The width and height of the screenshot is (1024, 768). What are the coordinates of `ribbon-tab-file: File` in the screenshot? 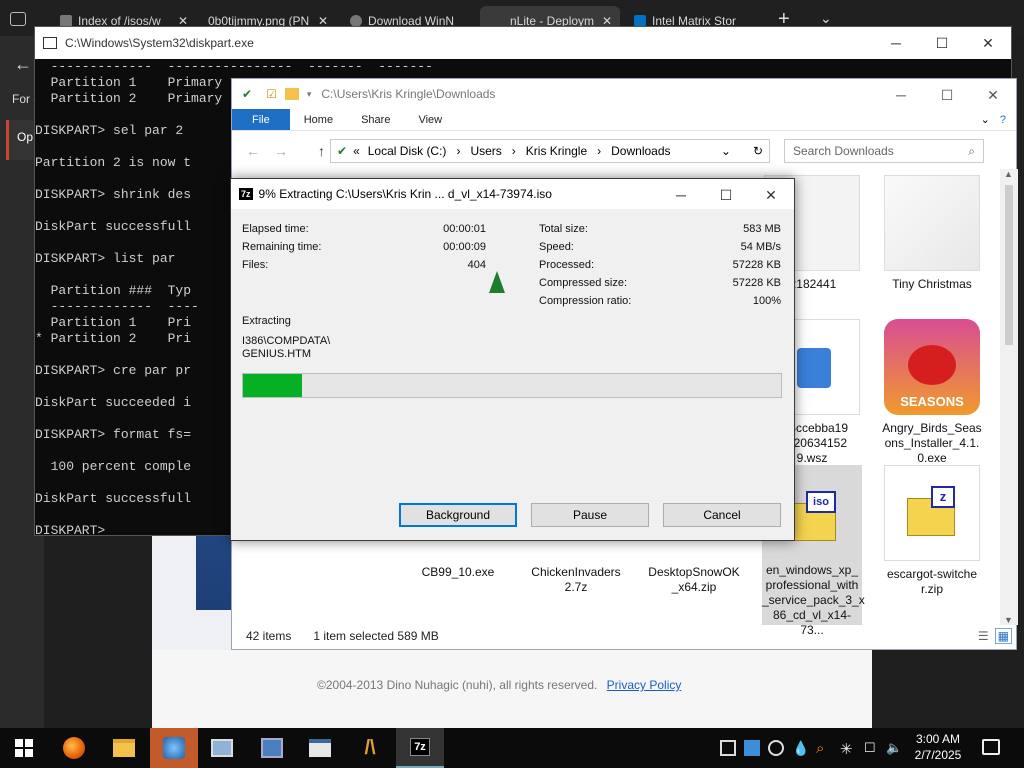 It's located at (261, 119).